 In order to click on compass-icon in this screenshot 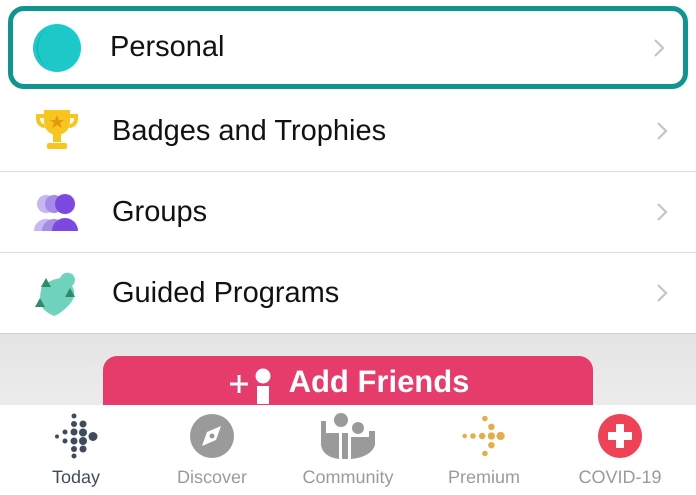, I will do `click(212, 435)`.